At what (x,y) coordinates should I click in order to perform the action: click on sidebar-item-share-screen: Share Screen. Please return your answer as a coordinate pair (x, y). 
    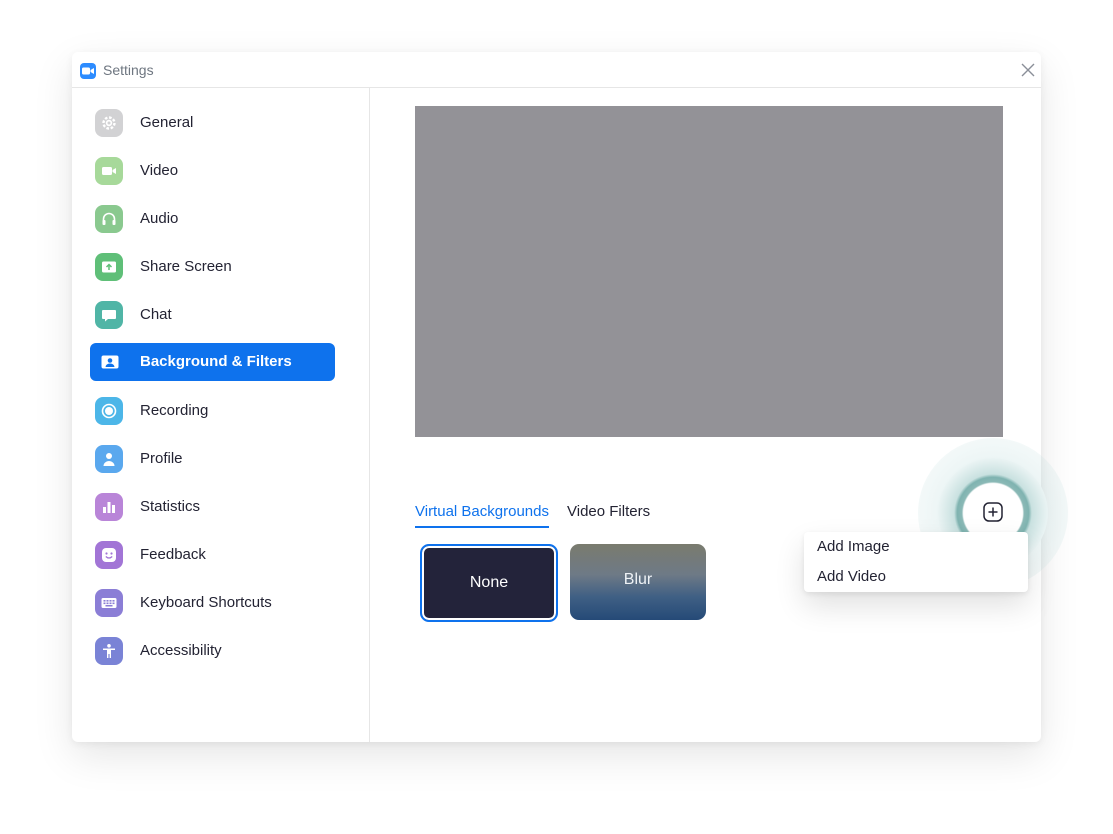
    Looking at the image, I should click on (212, 267).